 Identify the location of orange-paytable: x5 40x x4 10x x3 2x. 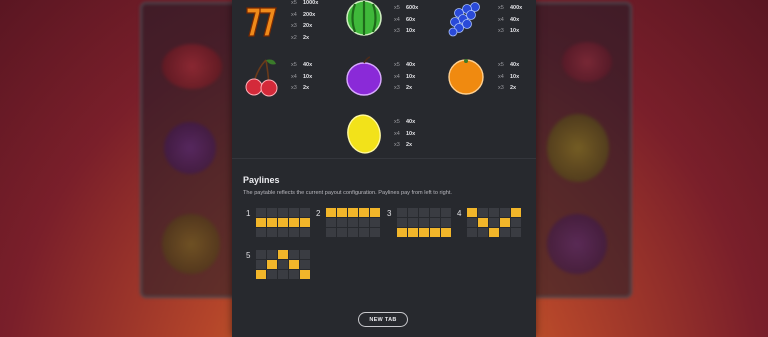
(509, 76).